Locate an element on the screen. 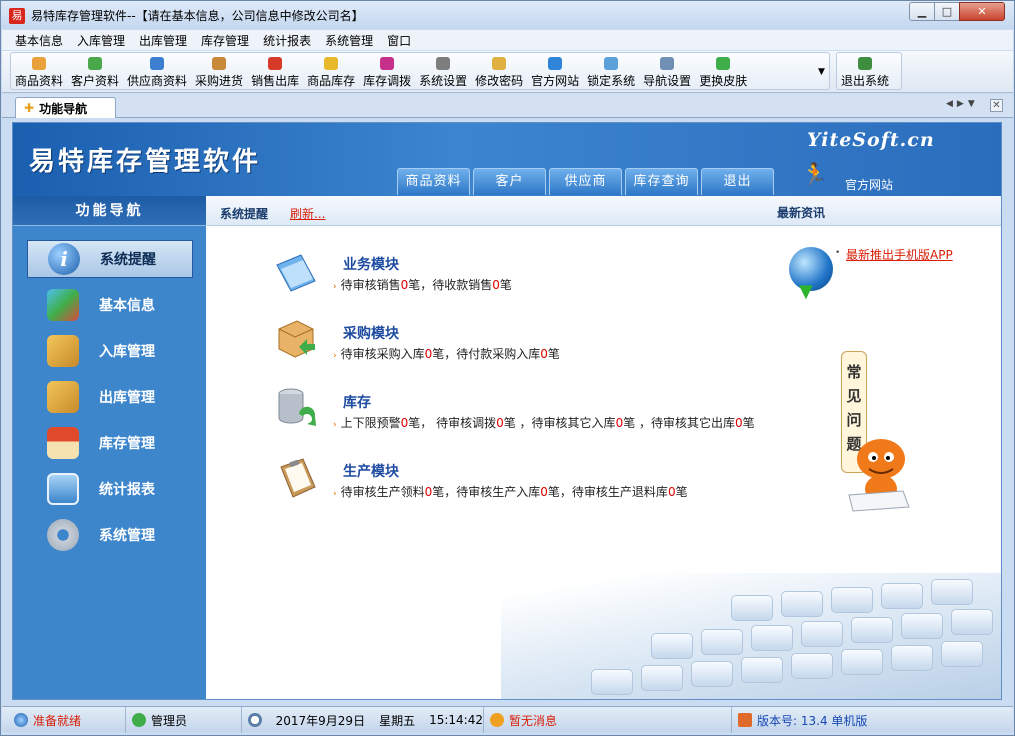  mascot-icon is located at coordinates (878, 473).